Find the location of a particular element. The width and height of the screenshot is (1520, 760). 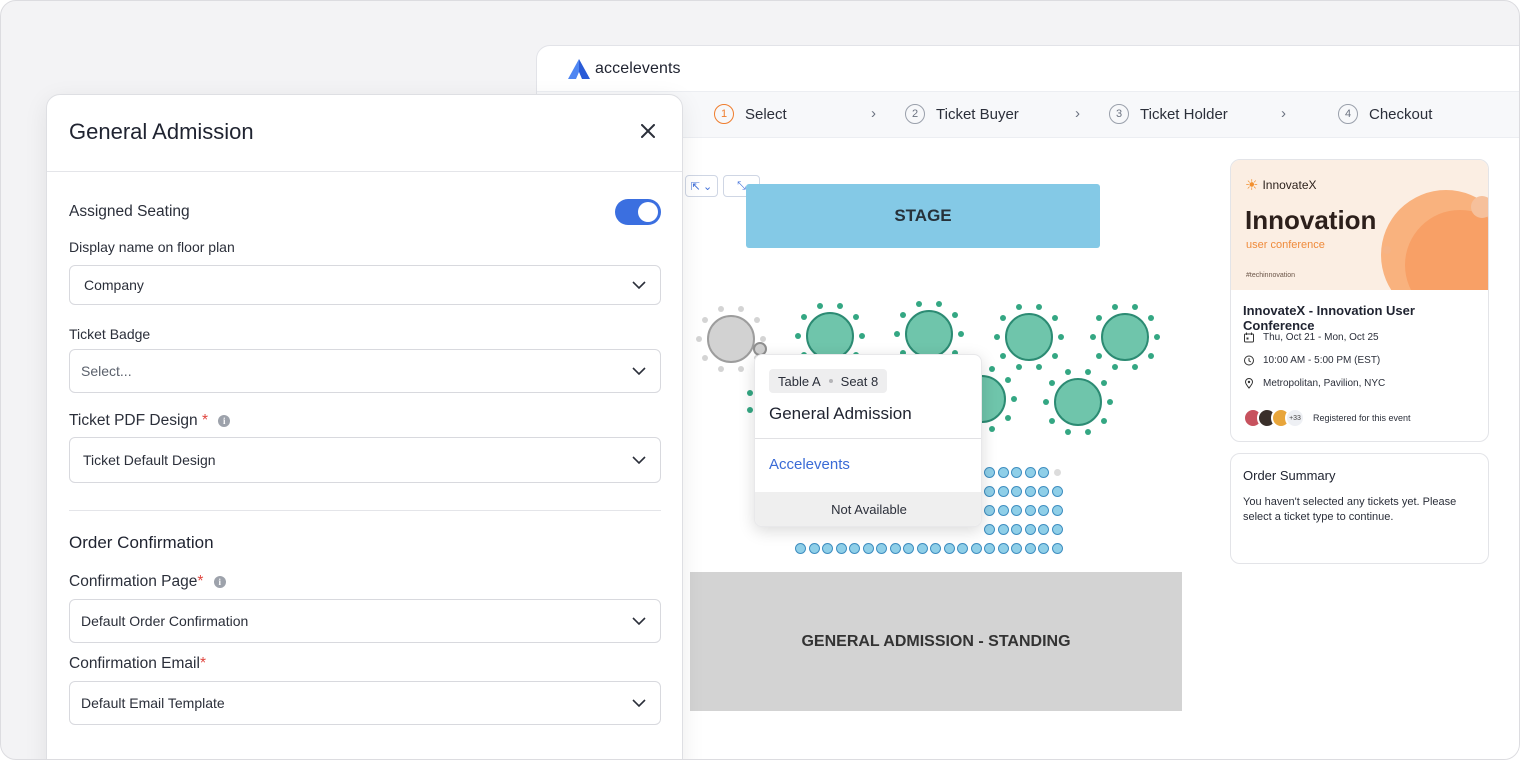

display-name-select: Company is located at coordinates (365, 285).